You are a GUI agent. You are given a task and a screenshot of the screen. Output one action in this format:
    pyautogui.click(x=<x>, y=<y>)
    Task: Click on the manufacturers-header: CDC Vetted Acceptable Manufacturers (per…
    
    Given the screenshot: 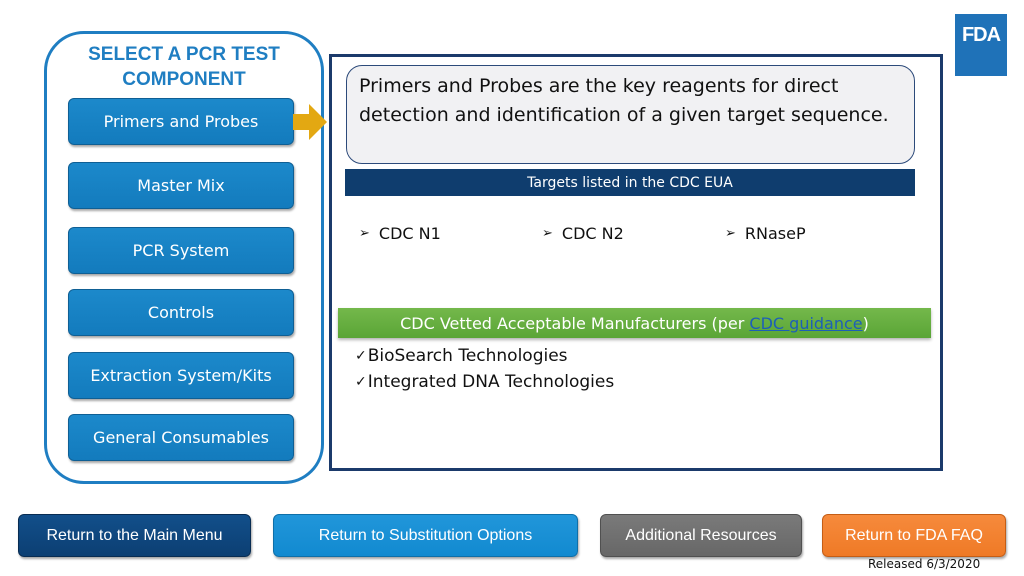 What is the action you would take?
    pyautogui.click(x=634, y=323)
    